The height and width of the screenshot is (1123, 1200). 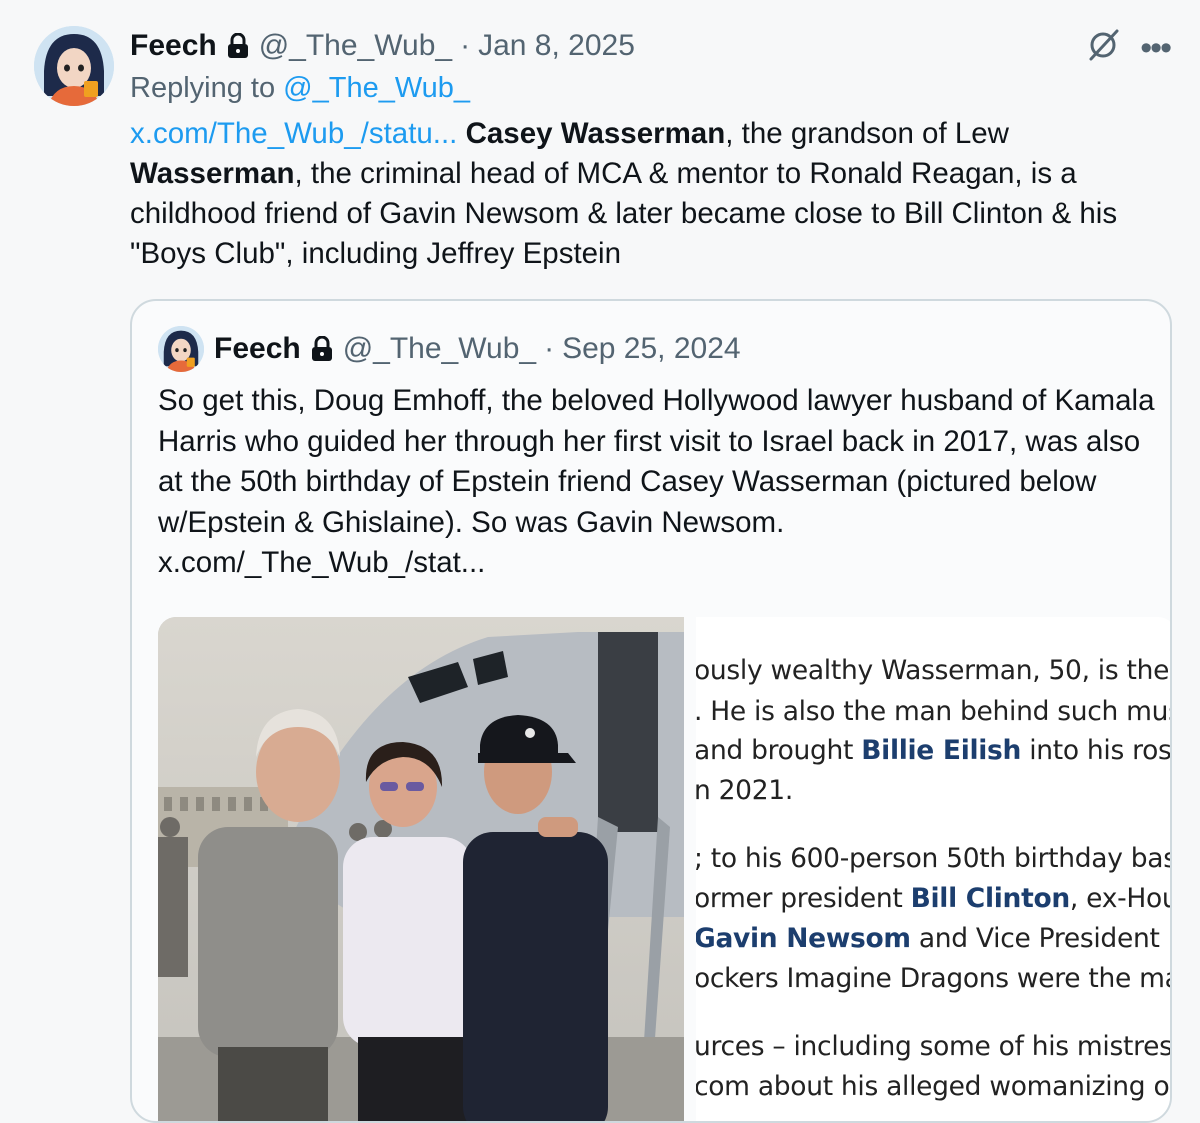 I want to click on article-line: and brought Billie Eilish into his roste, so click(x=934, y=750).